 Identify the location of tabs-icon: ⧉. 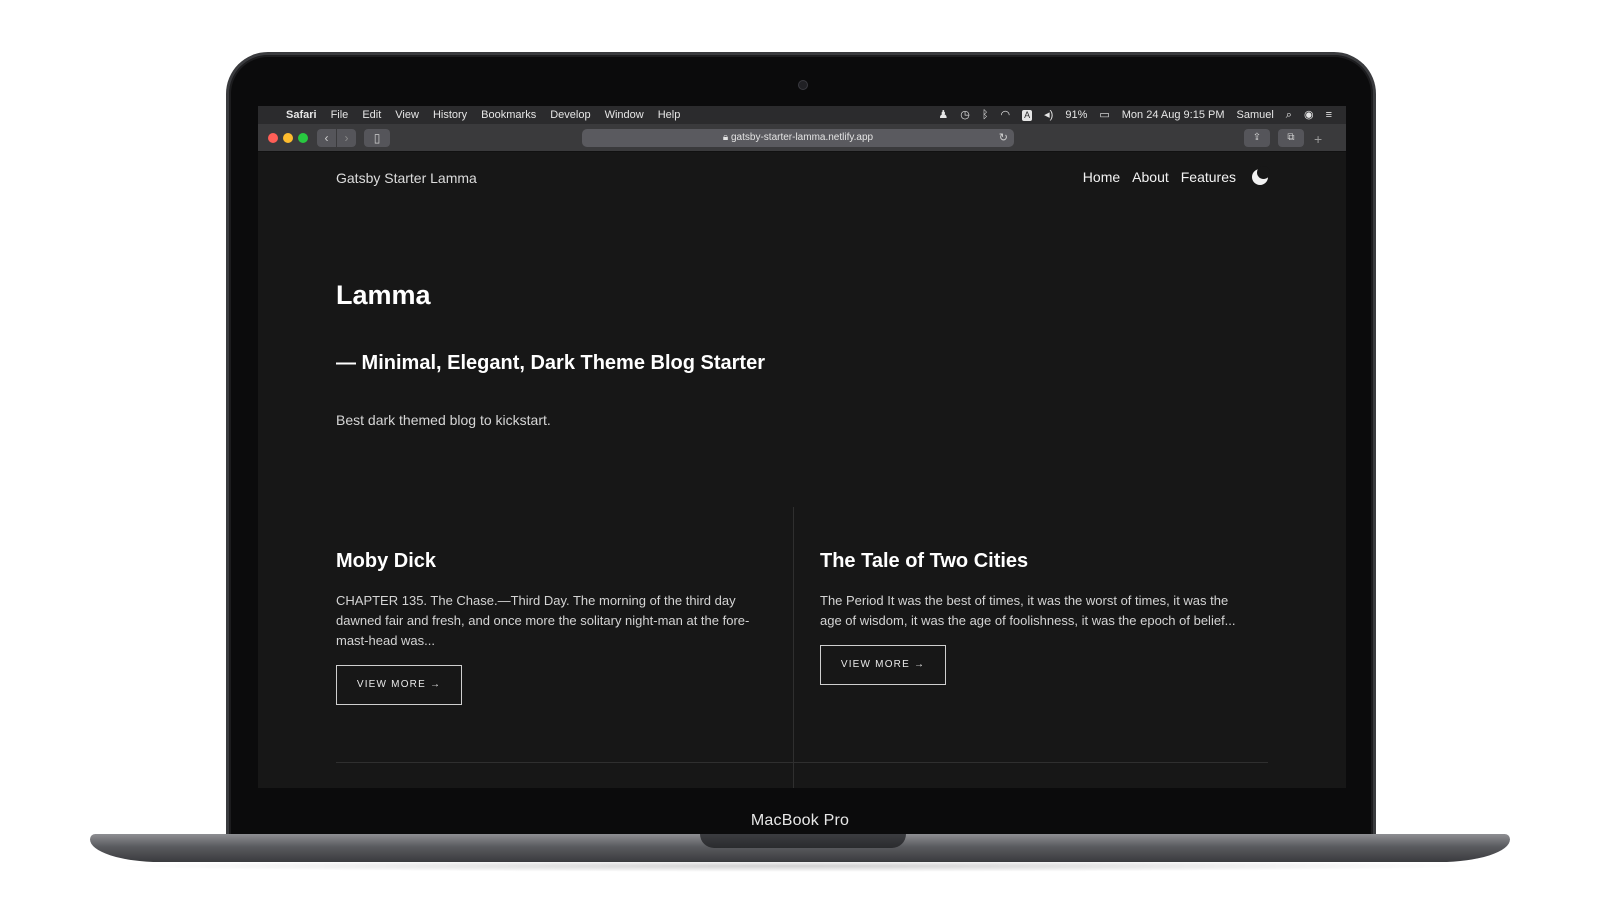
(1291, 137).